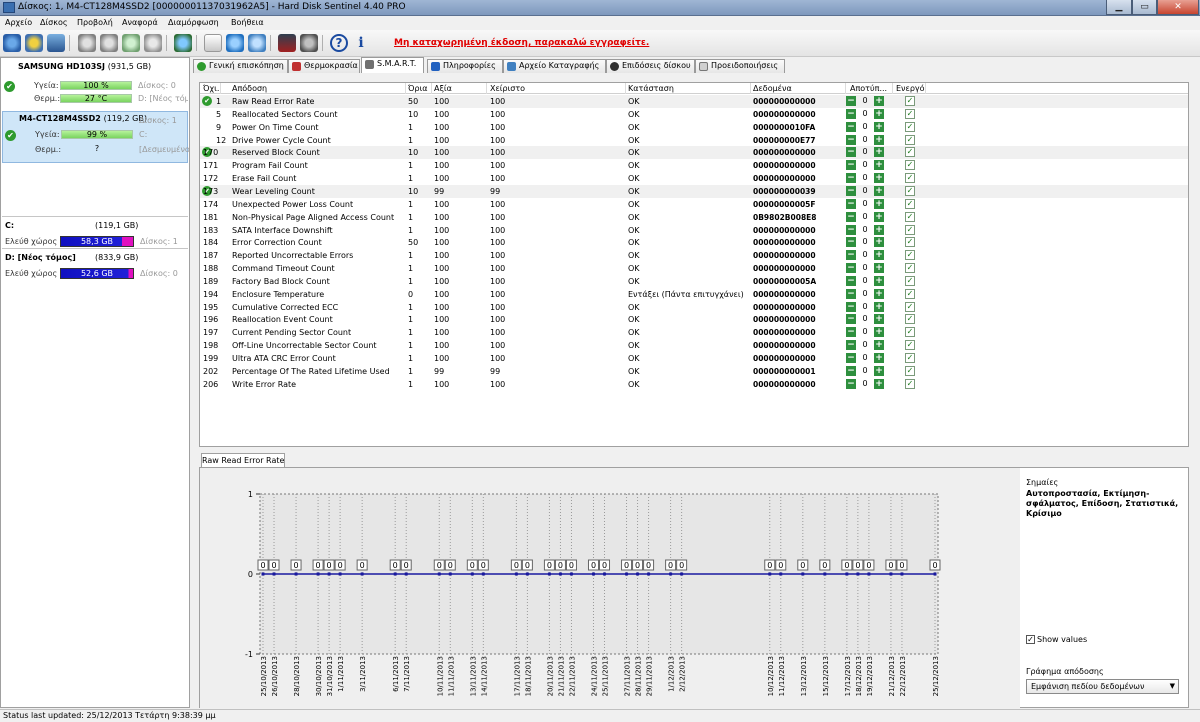 The height and width of the screenshot is (722, 1200). I want to click on minimize-button: ▁, so click(1119, 7).